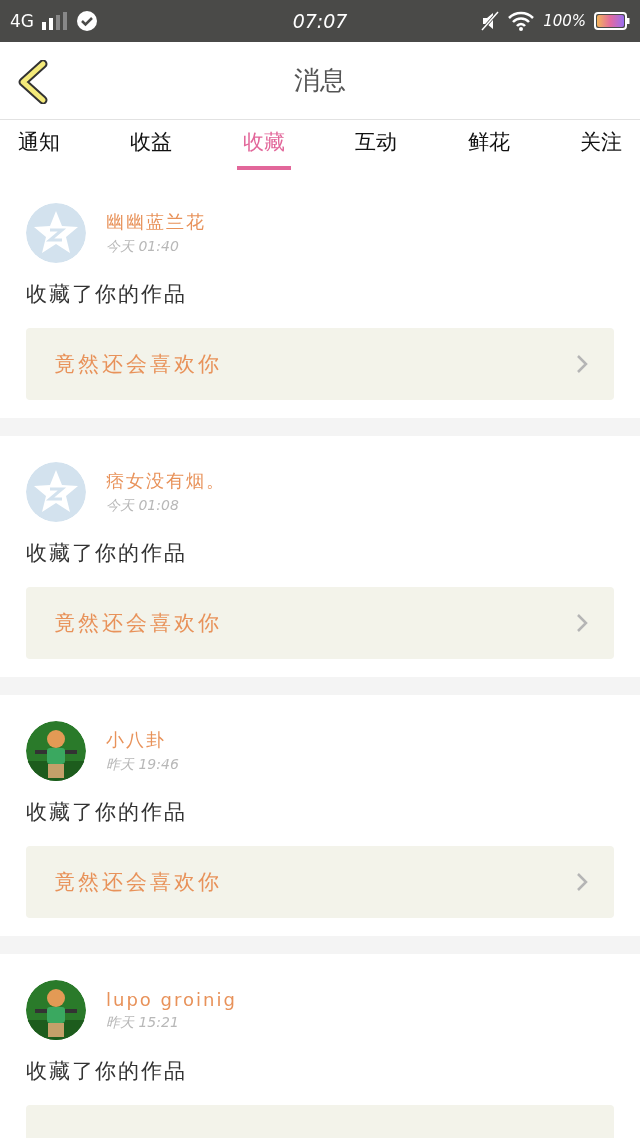 Image resolution: width=640 pixels, height=1138 pixels. Describe the element at coordinates (142, 765) in the screenshot. I see `timestamp: 昨天 19:46` at that location.